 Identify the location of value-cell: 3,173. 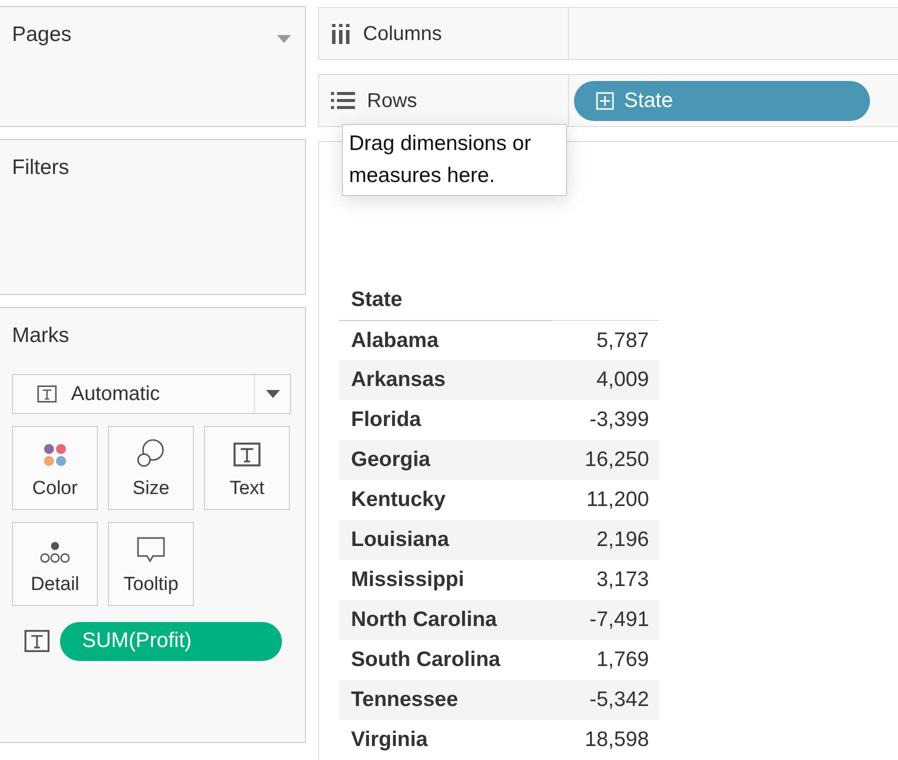
(605, 580).